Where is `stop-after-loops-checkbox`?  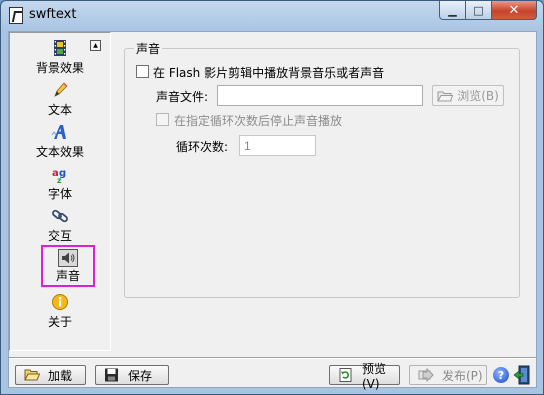 stop-after-loops-checkbox is located at coordinates (162, 119).